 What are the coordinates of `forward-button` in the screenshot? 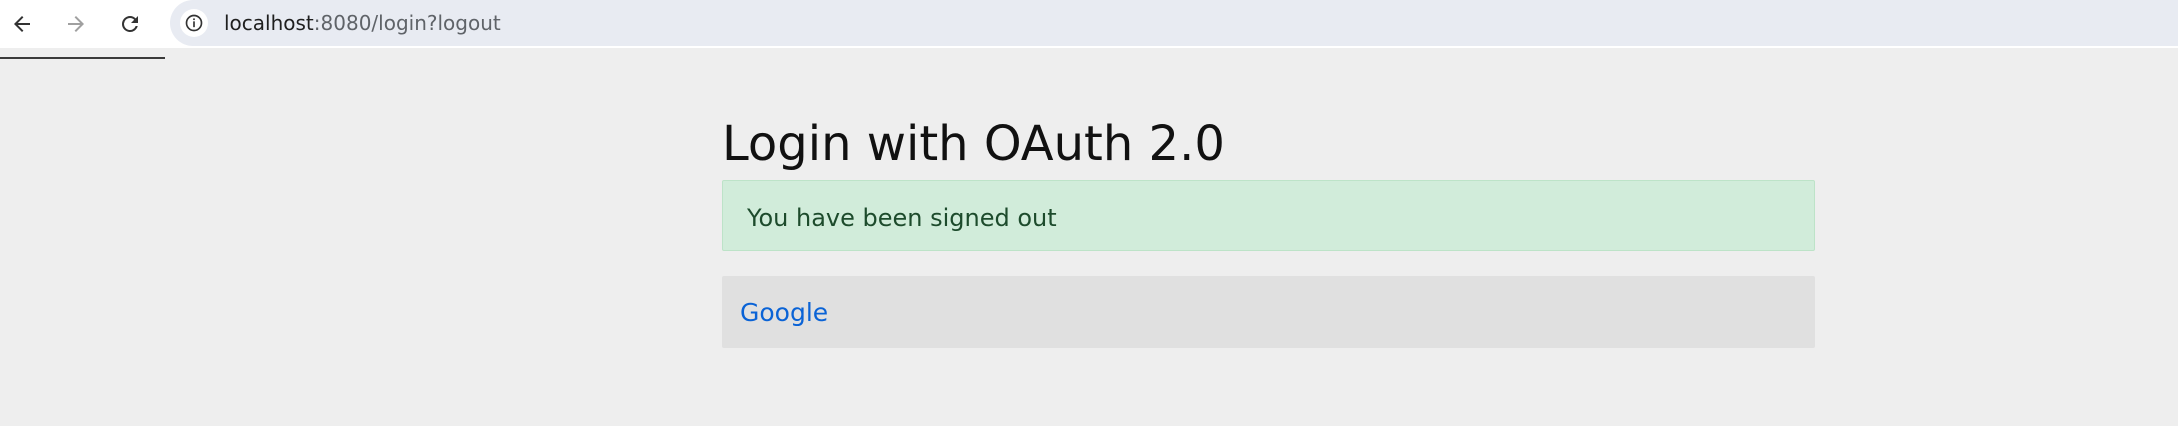 It's located at (76, 24).